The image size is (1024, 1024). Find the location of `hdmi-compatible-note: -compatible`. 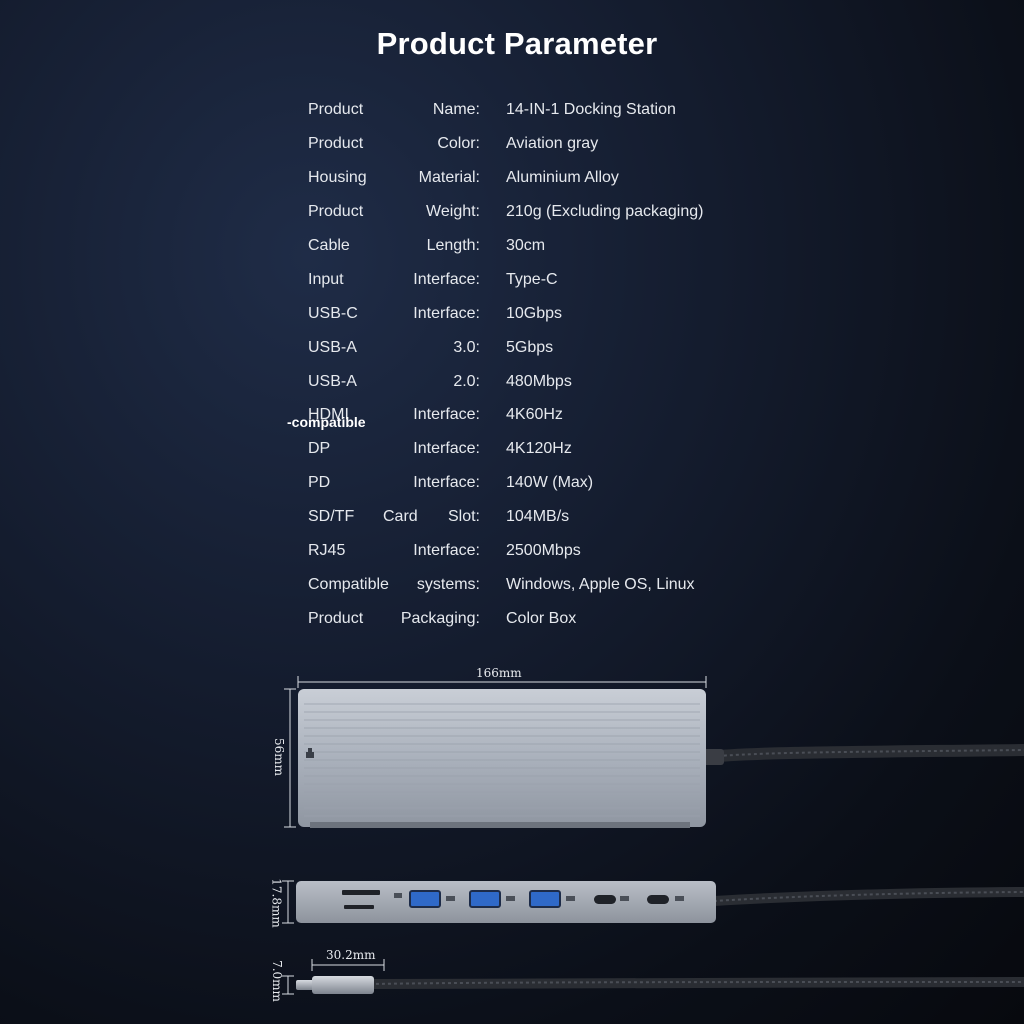

hdmi-compatible-note: -compatible is located at coordinates (326, 422).